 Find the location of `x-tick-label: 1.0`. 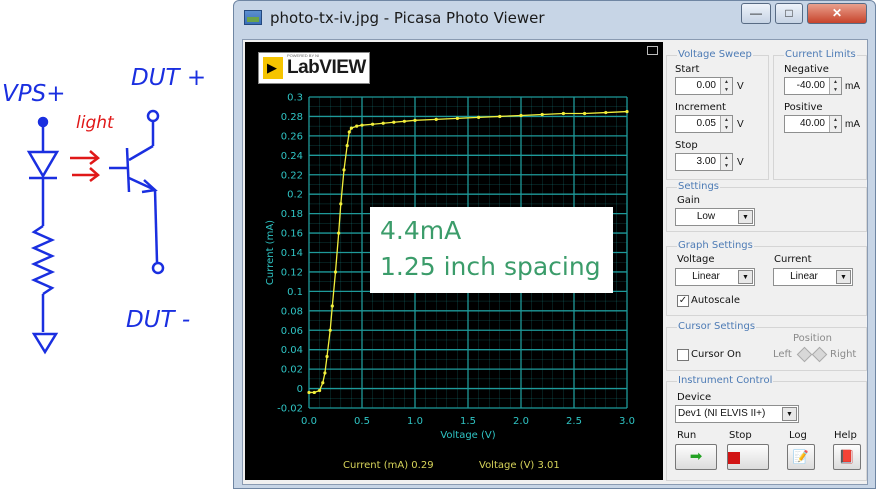

x-tick-label: 1.0 is located at coordinates (415, 421).